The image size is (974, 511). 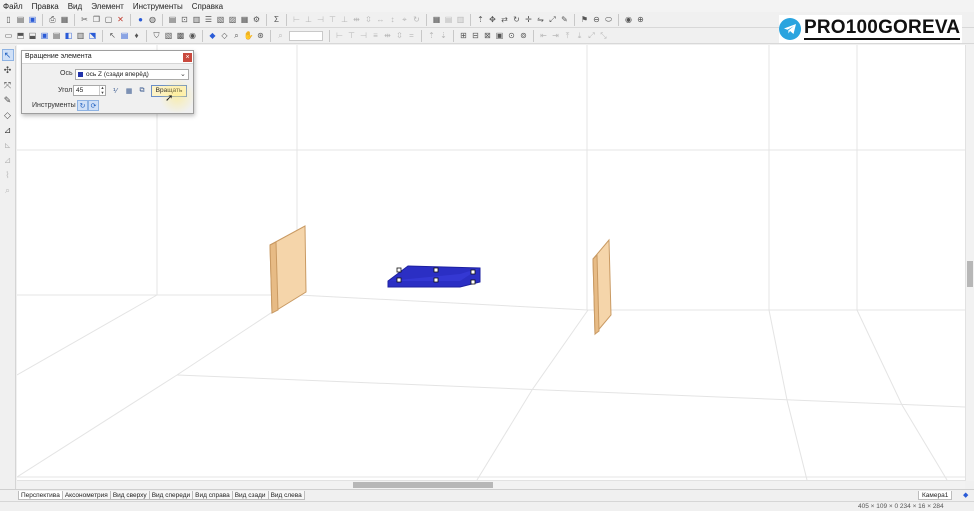 I want to click on align-right-icon: ⊣, so click(x=320, y=19).